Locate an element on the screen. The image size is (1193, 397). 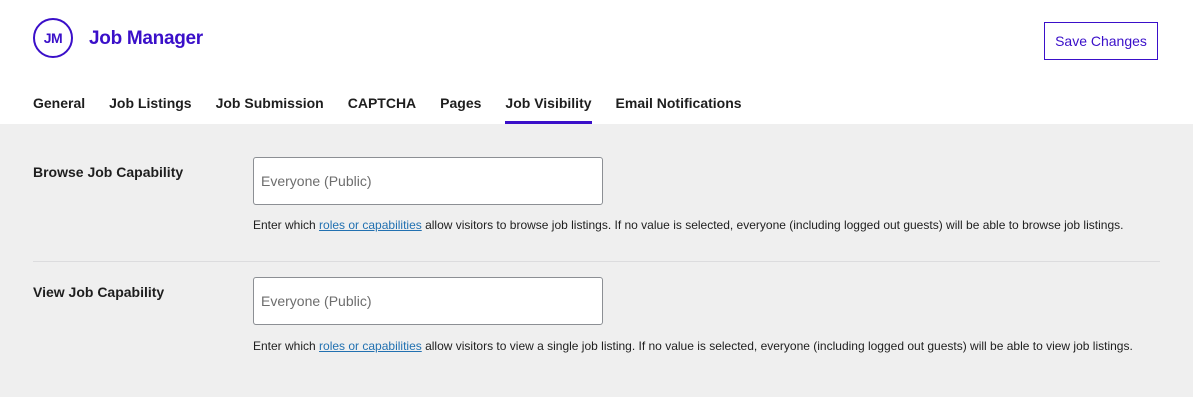
view-capability-input is located at coordinates (428, 301).